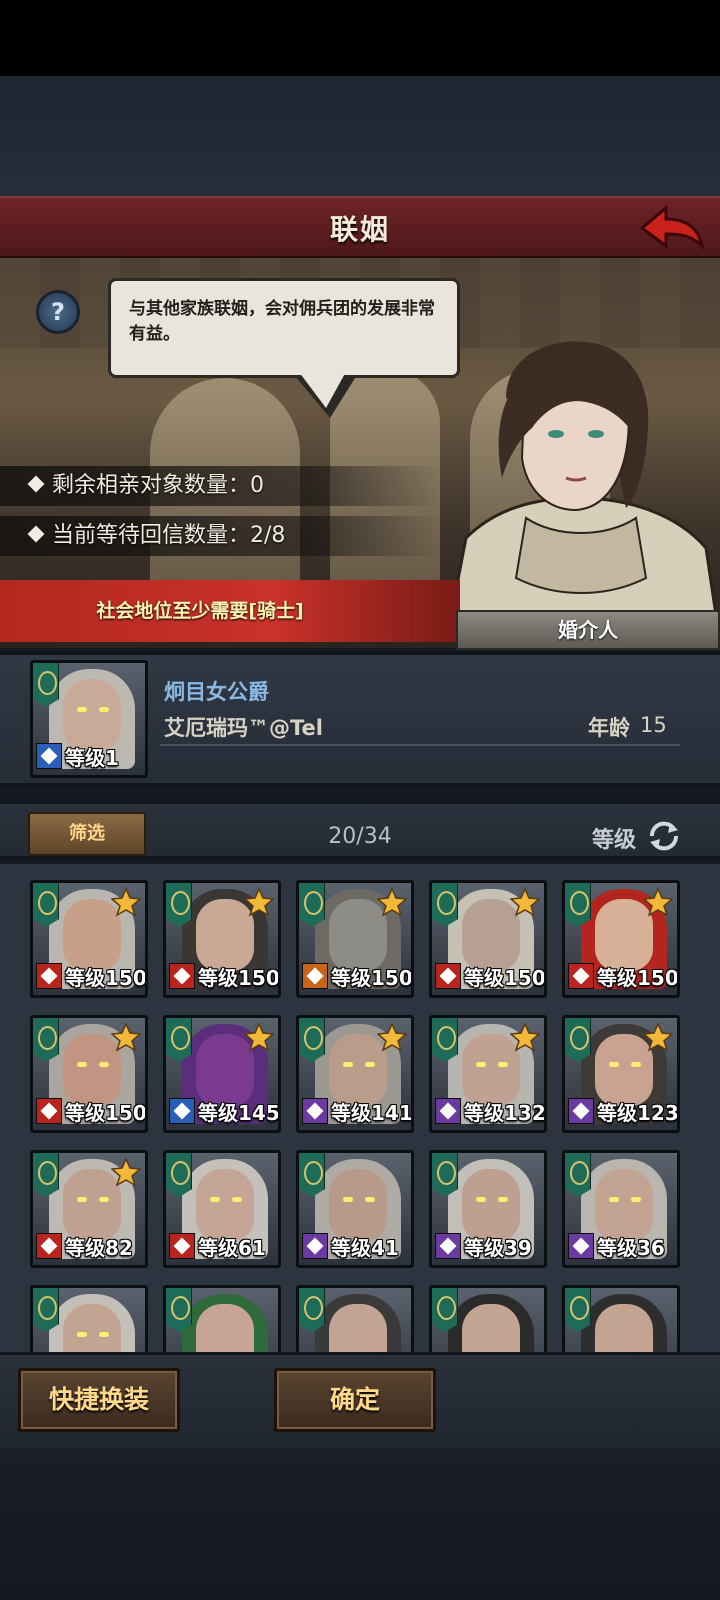  I want to click on speech-bubble: 与其他家族联姻，会对佣兵团的发展非常有益。, so click(284, 328).